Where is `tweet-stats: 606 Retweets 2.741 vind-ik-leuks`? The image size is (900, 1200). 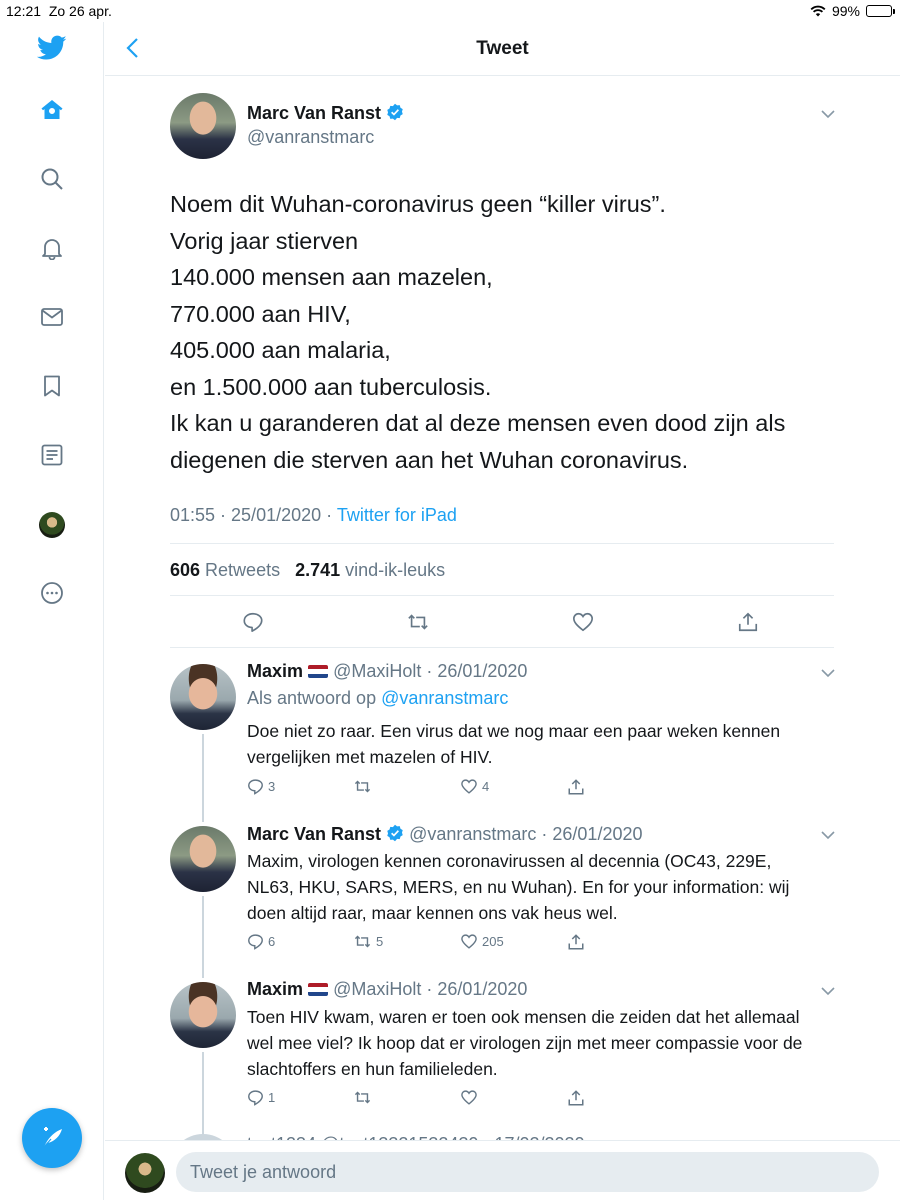 tweet-stats: 606 Retweets 2.741 vind-ik-leuks is located at coordinates (307, 570).